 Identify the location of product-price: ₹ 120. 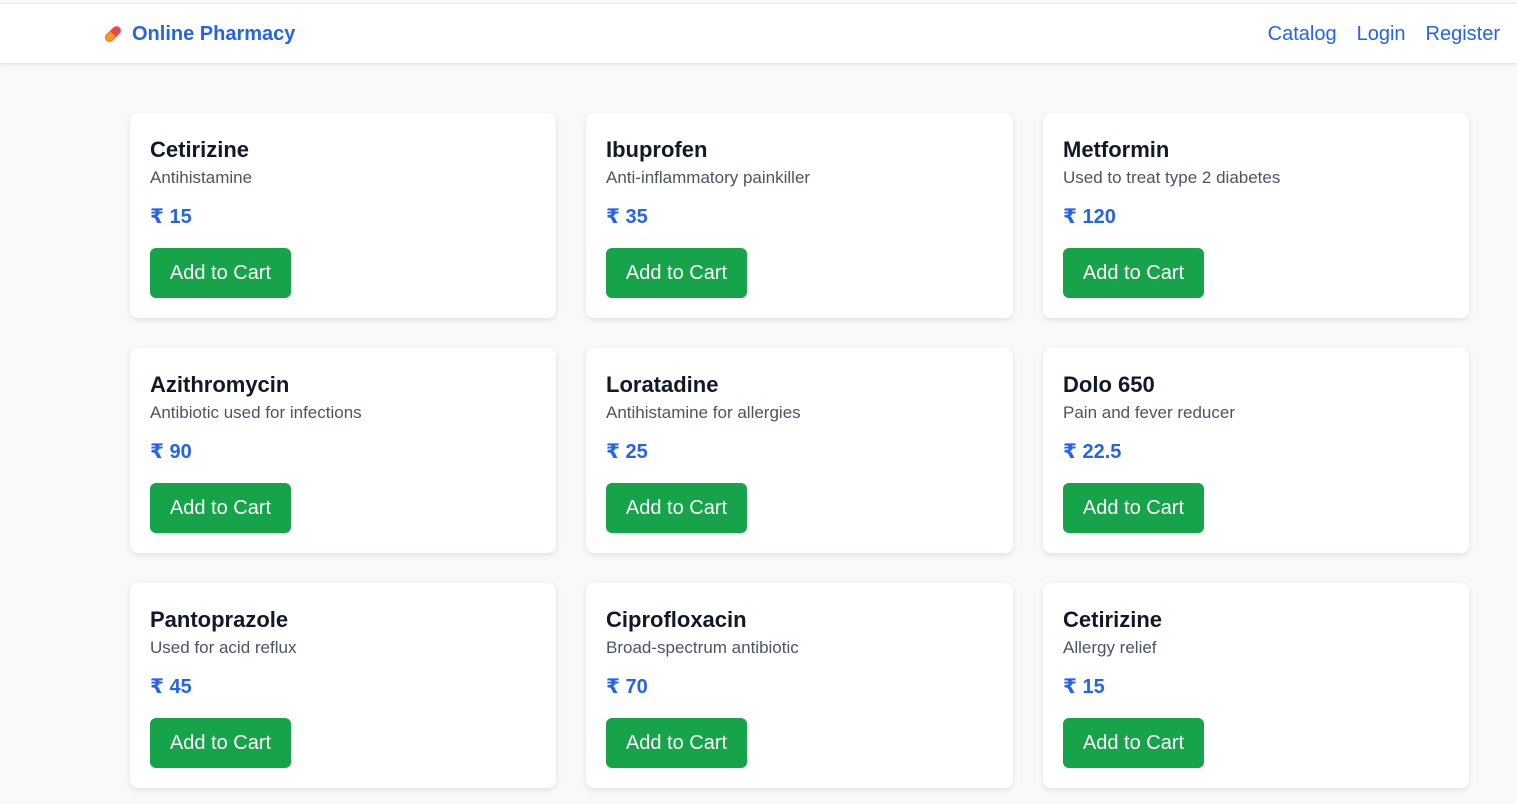
(1089, 217).